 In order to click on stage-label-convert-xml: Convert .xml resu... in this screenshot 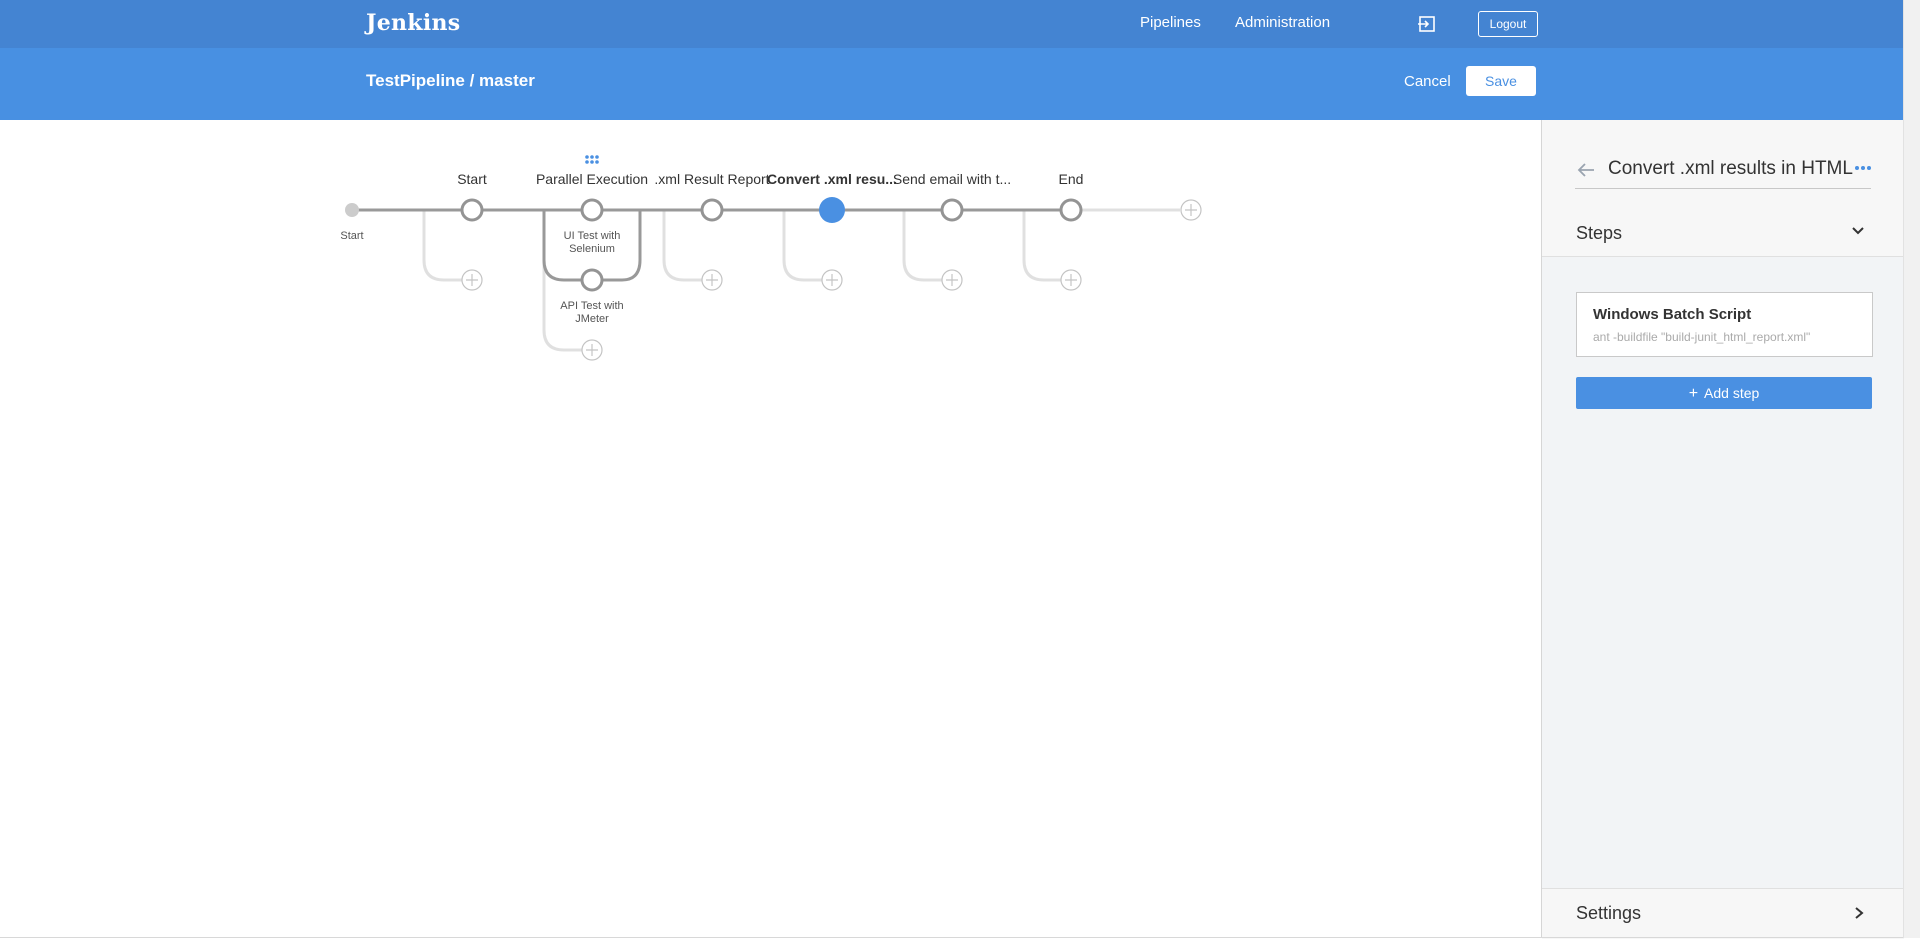, I will do `click(832, 179)`.